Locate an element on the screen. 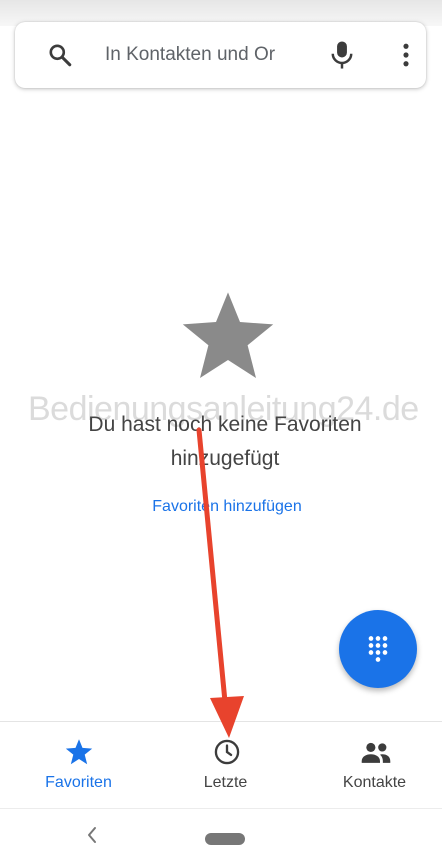 The image size is (442, 859). nav-item-recent: Letzte is located at coordinates (225, 765).